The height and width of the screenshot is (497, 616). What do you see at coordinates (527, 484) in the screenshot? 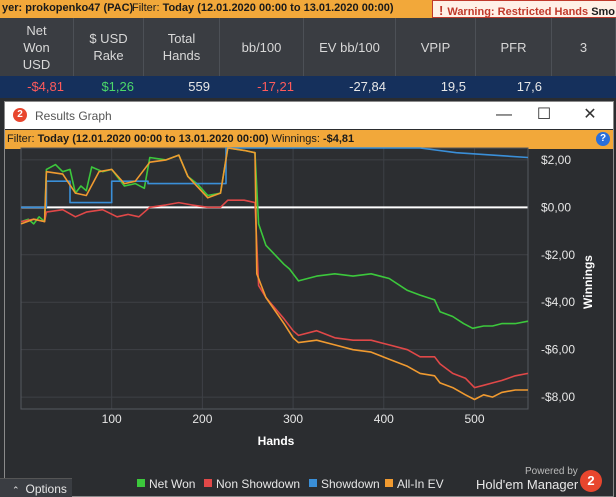
I see `brand-name: Hold'em Manager` at bounding box center [527, 484].